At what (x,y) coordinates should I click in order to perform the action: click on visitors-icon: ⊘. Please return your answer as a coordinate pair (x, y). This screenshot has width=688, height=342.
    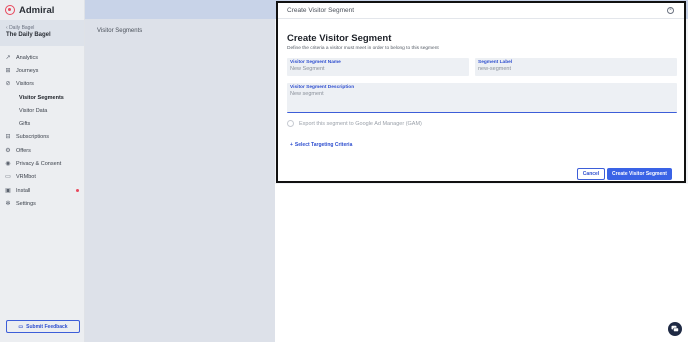
    Looking at the image, I should click on (8, 84).